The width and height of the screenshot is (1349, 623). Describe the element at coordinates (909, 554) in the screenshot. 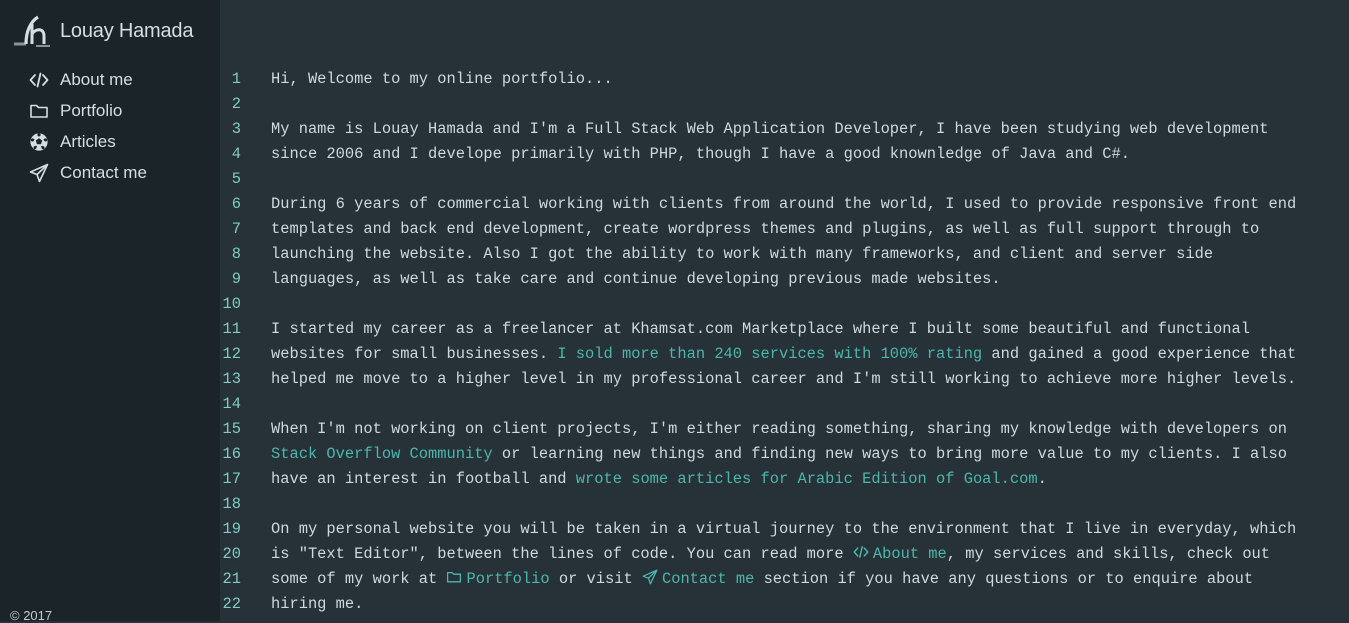

I see `inline-link-label: About me` at that location.